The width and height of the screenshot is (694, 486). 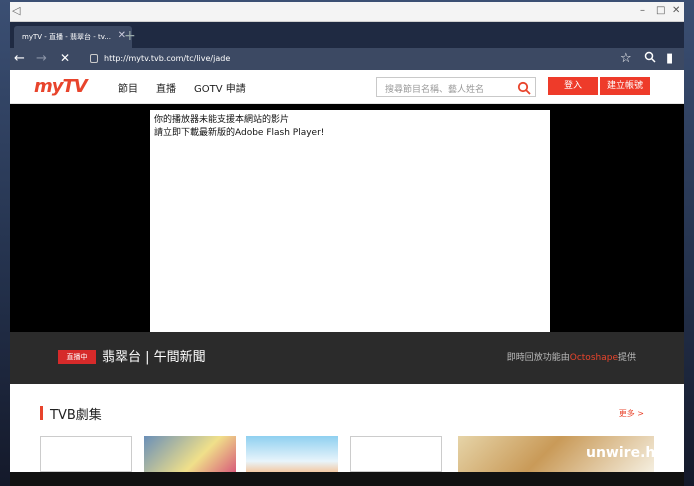 I want to click on live-info-bar: 直播中 翡翠台 | 午間新聞 即時回放功能由Octoshape提供, so click(x=347, y=358).